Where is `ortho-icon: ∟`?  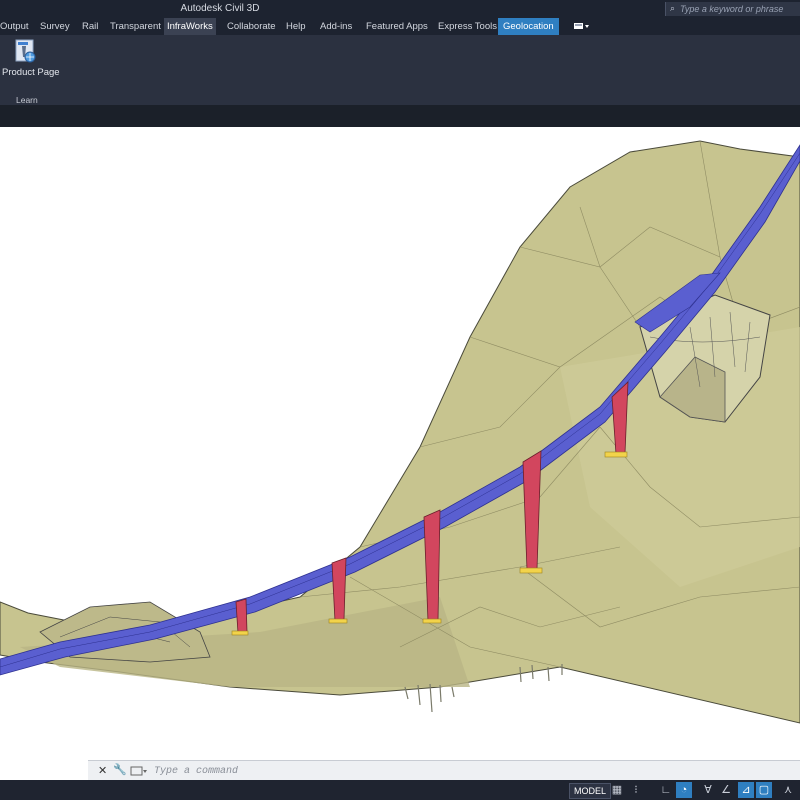
ortho-icon: ∟ is located at coordinates (666, 790).